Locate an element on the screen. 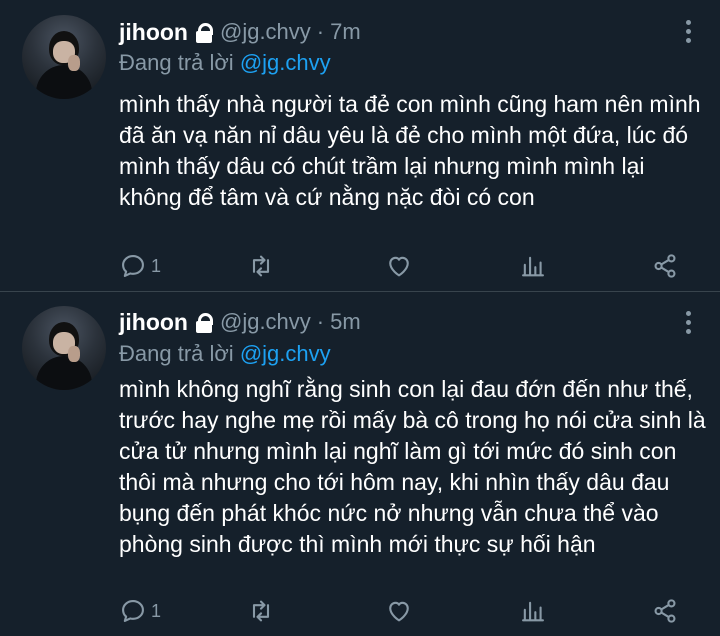  tweet-header: jihoon @jg.chvy · 5m is located at coordinates (240, 322).